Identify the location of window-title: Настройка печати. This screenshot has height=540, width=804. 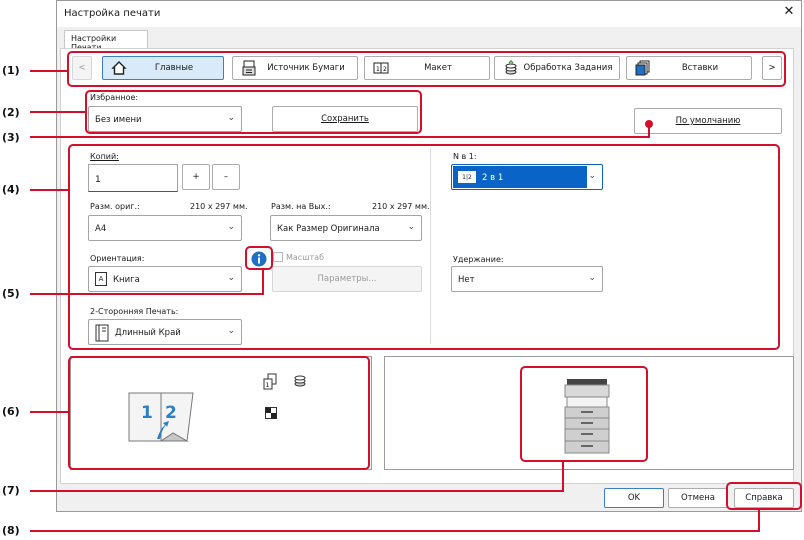
(112, 13).